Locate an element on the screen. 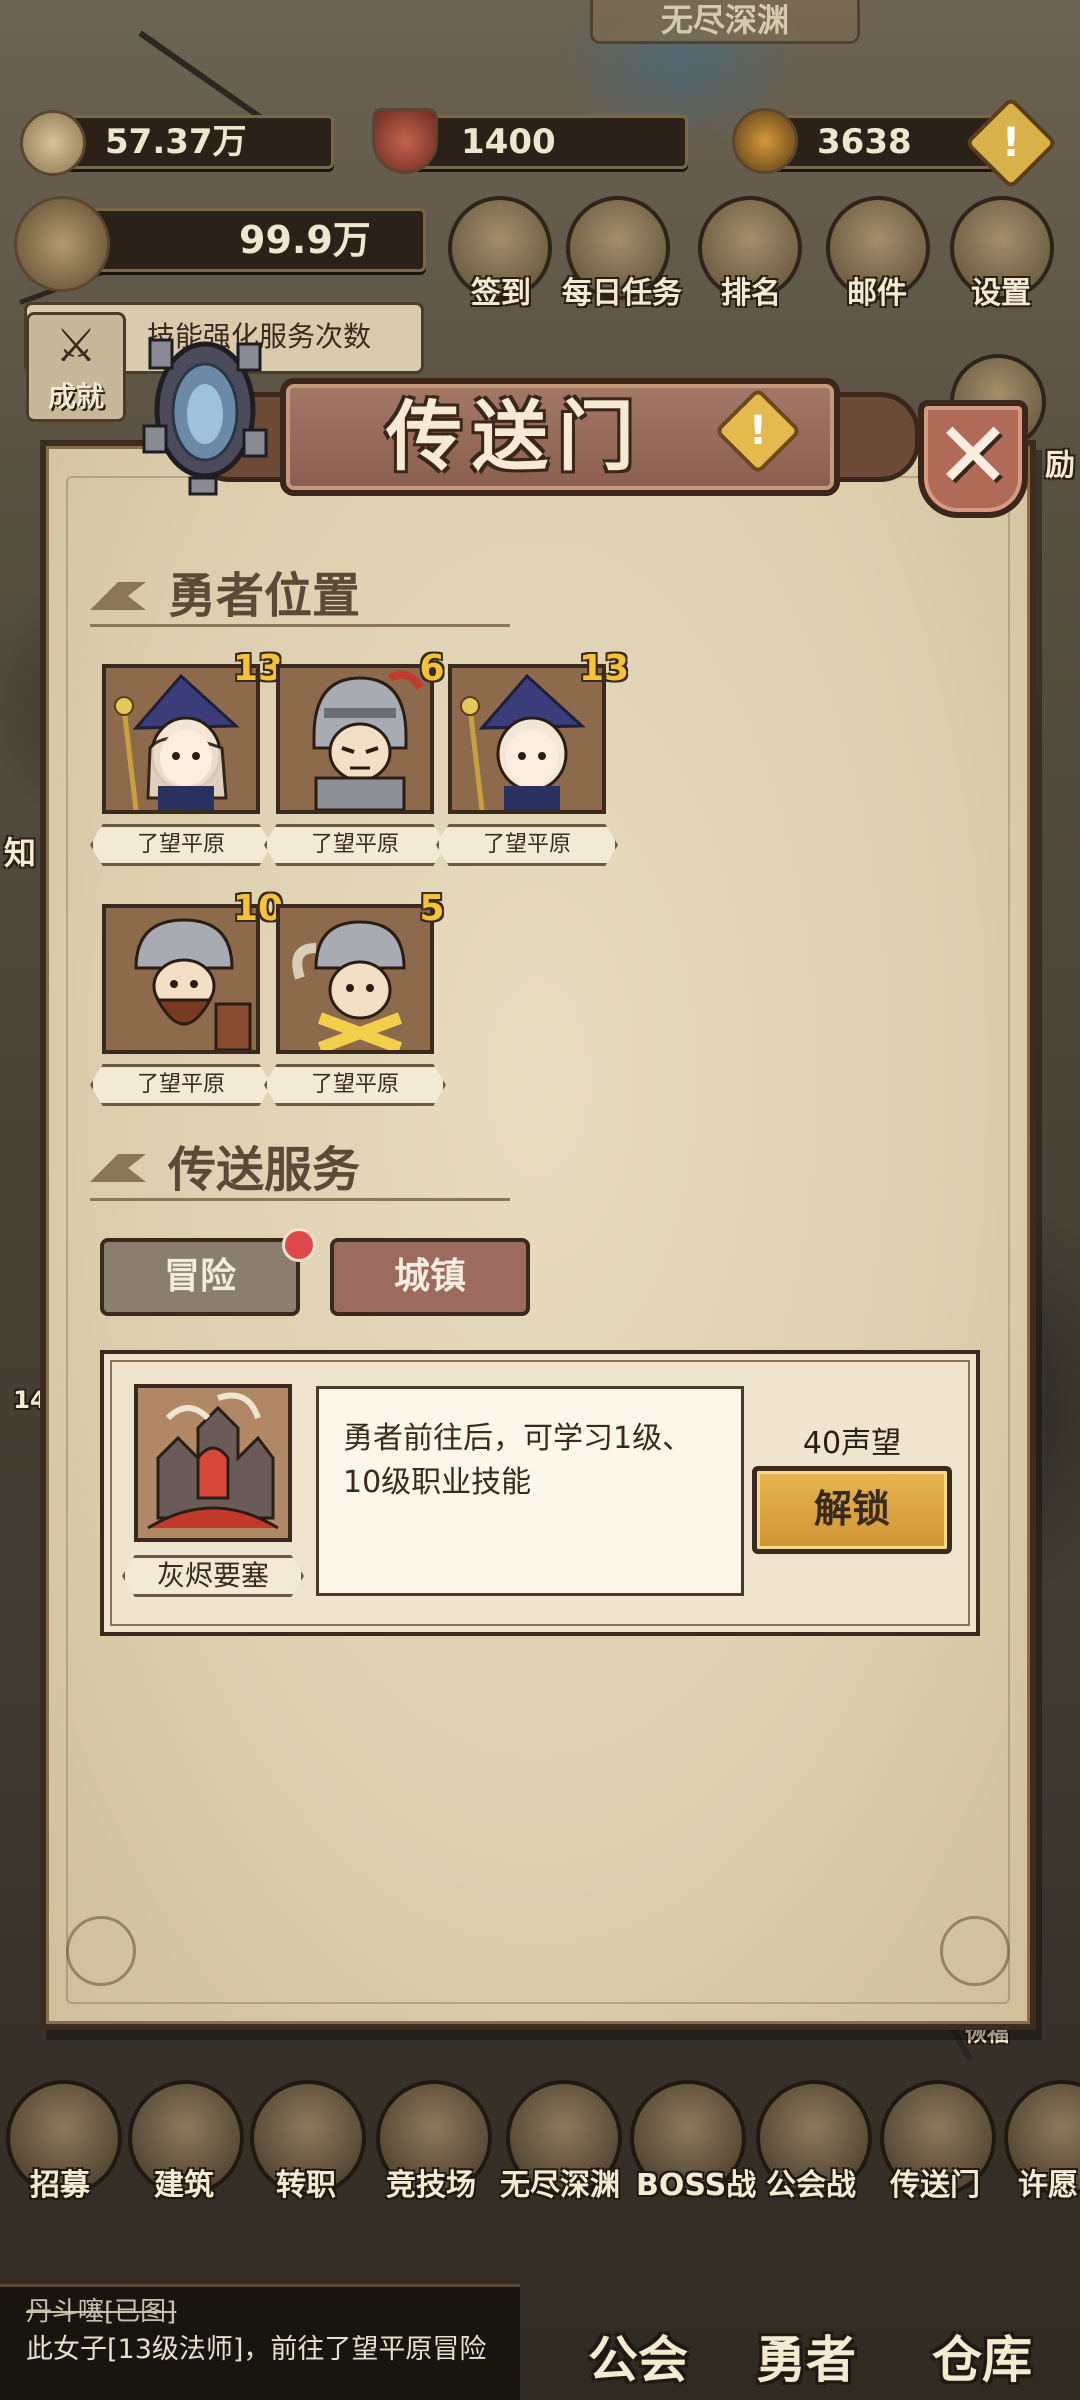  portal-stone-icon is located at coordinates (205, 417).